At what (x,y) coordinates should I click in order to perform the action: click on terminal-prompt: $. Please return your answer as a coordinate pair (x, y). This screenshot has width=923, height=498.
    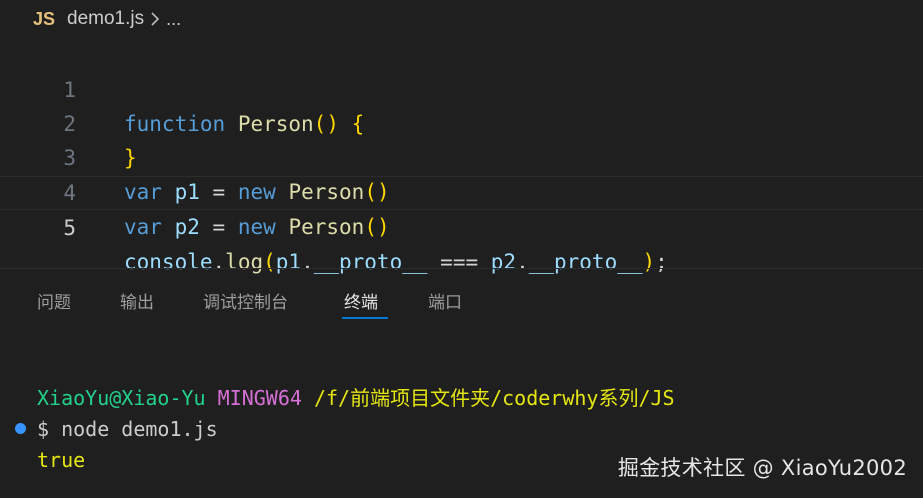
    Looking at the image, I should click on (43, 429).